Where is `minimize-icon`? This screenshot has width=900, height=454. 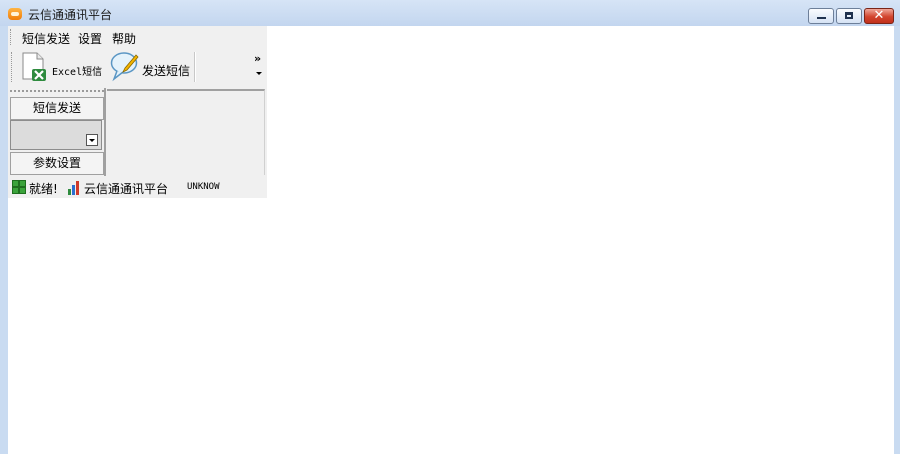
minimize-icon is located at coordinates (821, 18).